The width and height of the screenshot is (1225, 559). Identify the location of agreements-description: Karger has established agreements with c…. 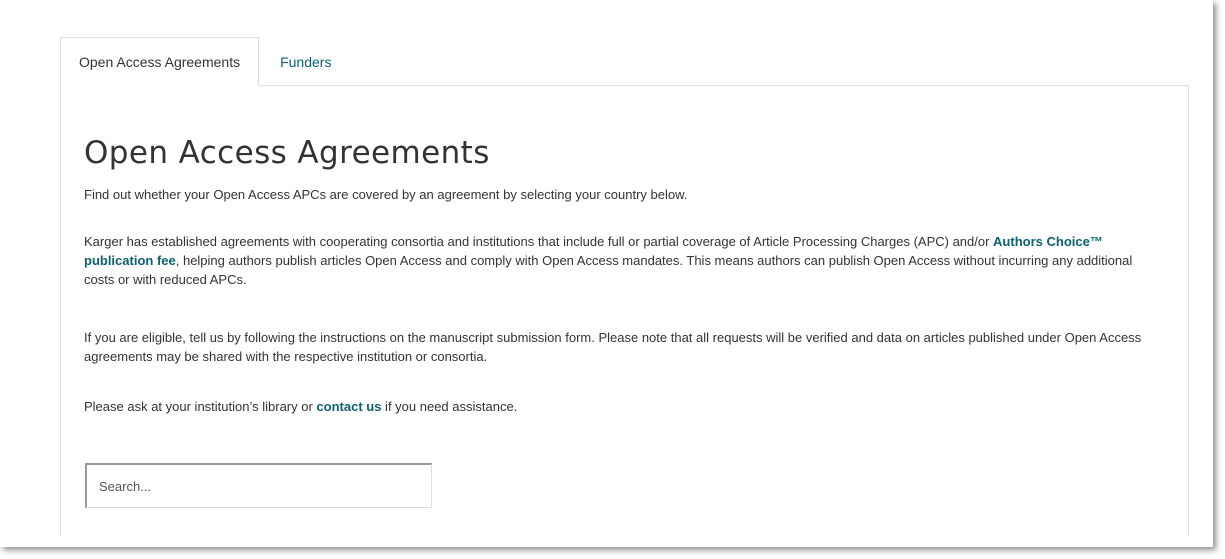
(621, 260).